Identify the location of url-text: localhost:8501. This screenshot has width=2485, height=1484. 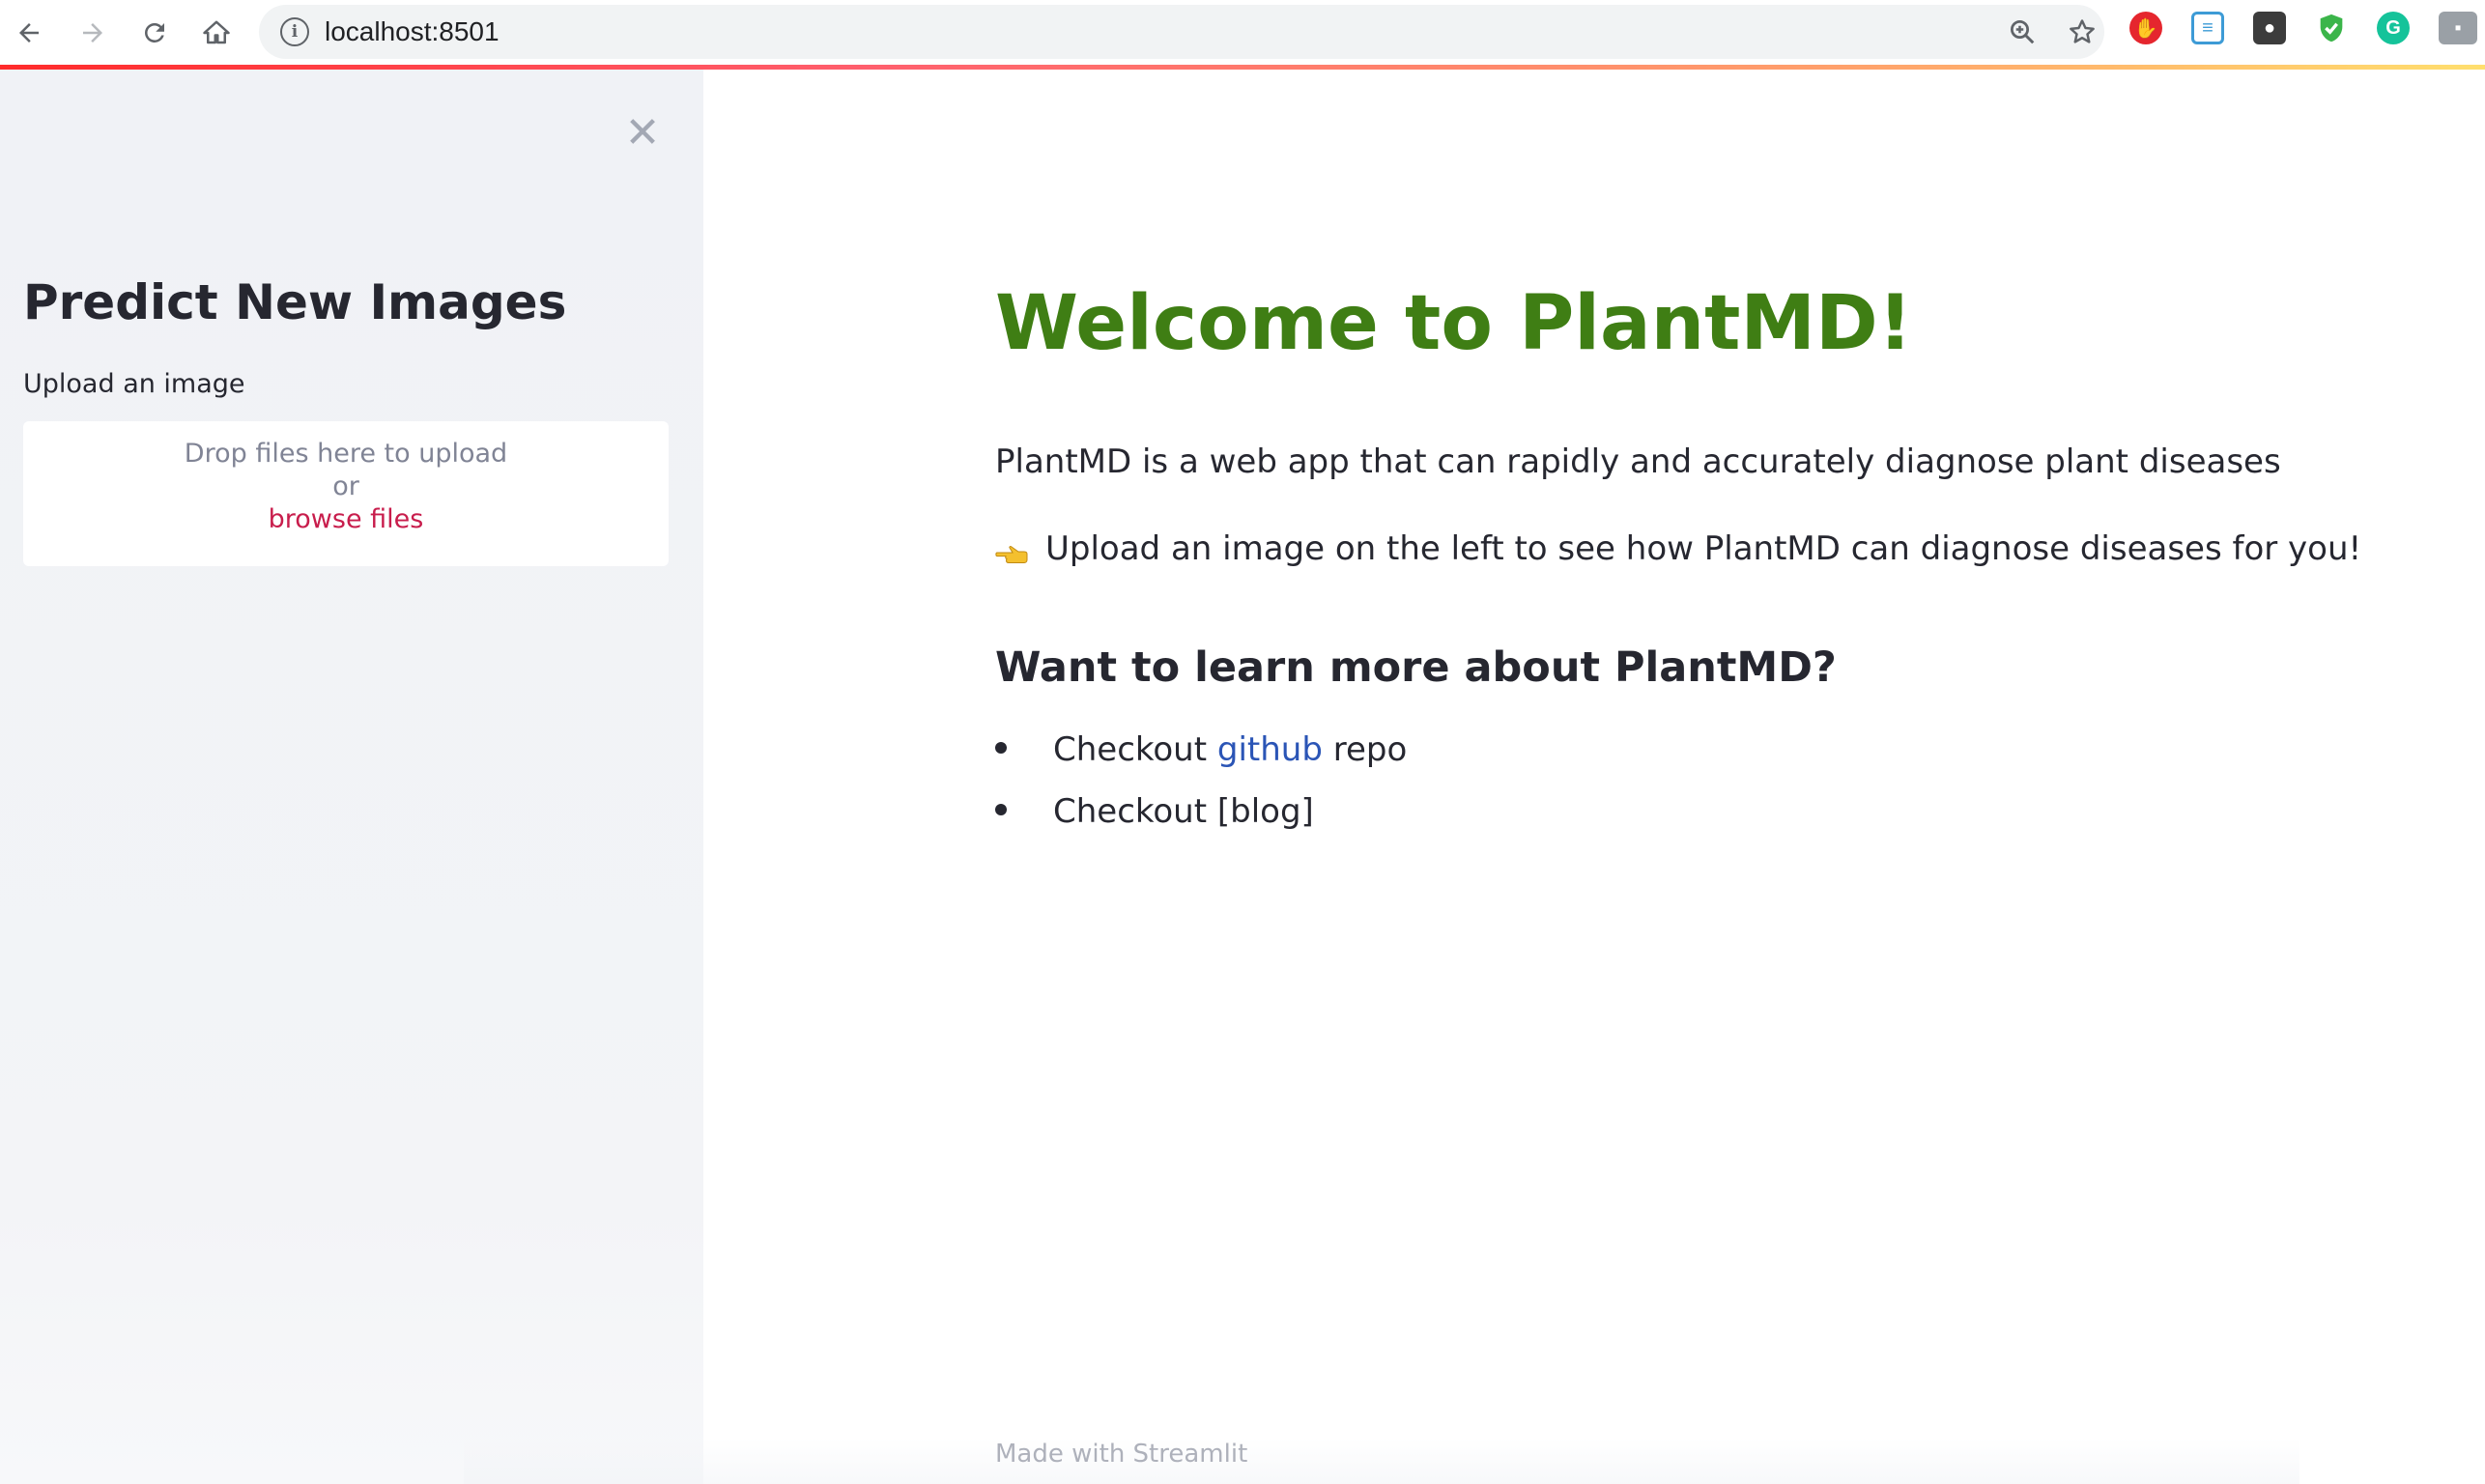
(412, 31).